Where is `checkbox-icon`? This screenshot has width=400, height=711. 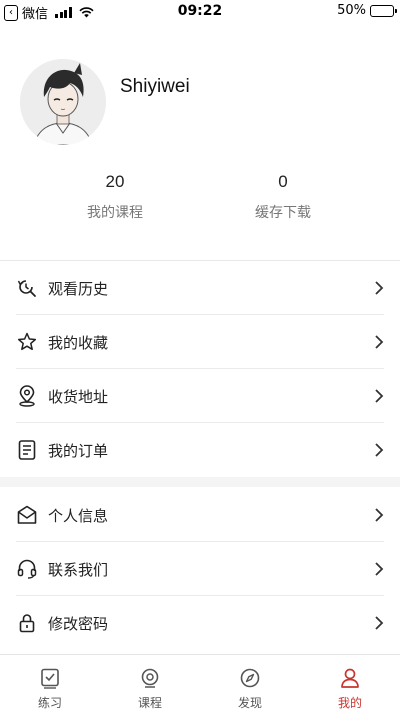 checkbox-icon is located at coordinates (50, 678).